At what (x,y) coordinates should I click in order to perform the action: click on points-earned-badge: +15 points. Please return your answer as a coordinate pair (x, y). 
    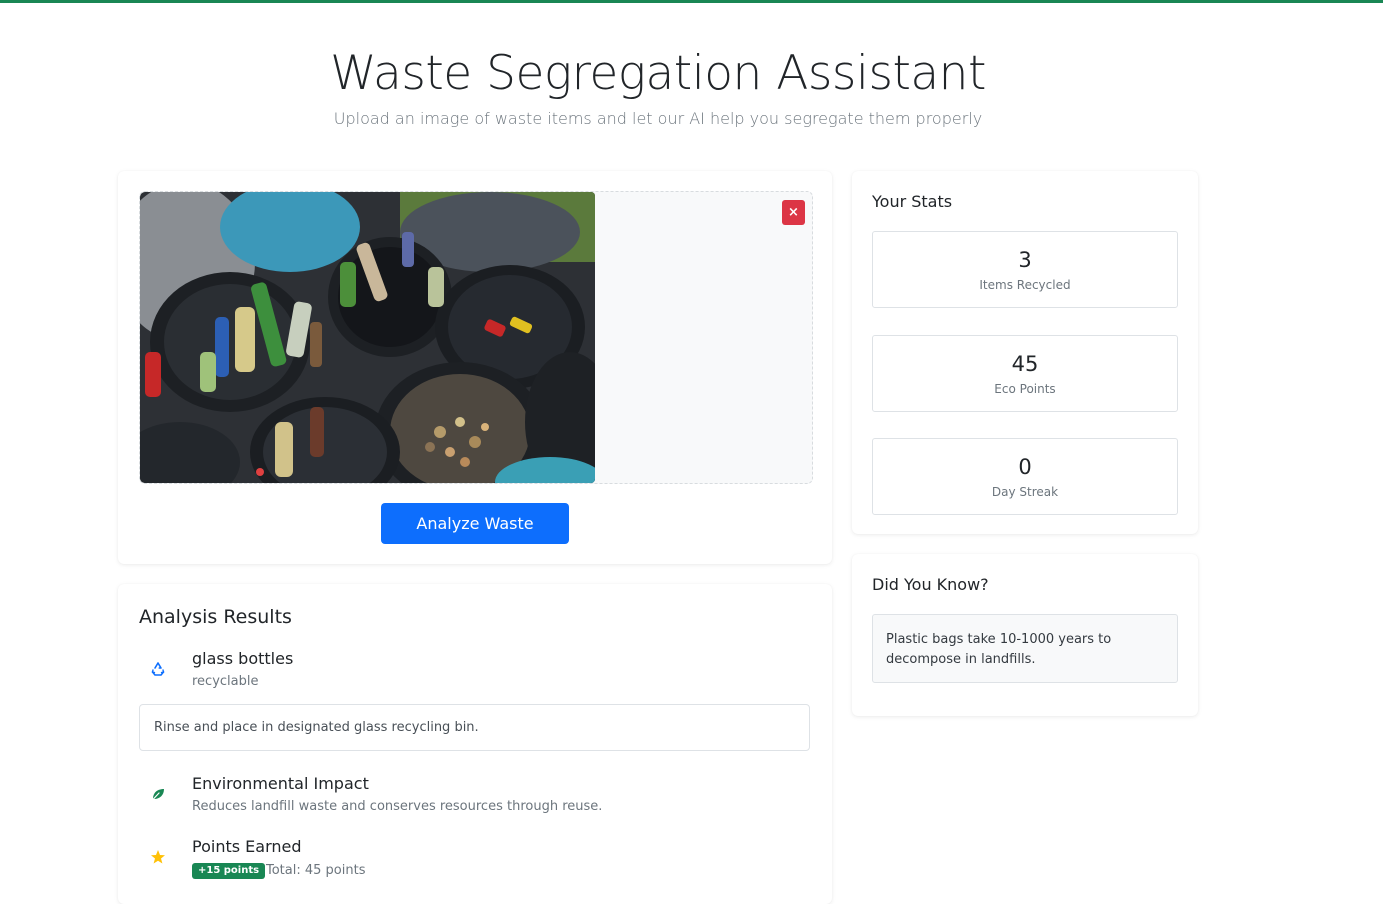
    Looking at the image, I should click on (229, 871).